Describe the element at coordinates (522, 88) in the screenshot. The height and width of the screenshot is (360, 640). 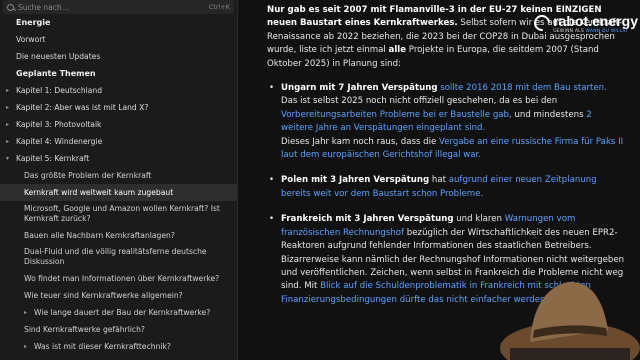
I see `link-ungarn-baustart: sollte 2016 2018 mit dem Bau starten.` at that location.